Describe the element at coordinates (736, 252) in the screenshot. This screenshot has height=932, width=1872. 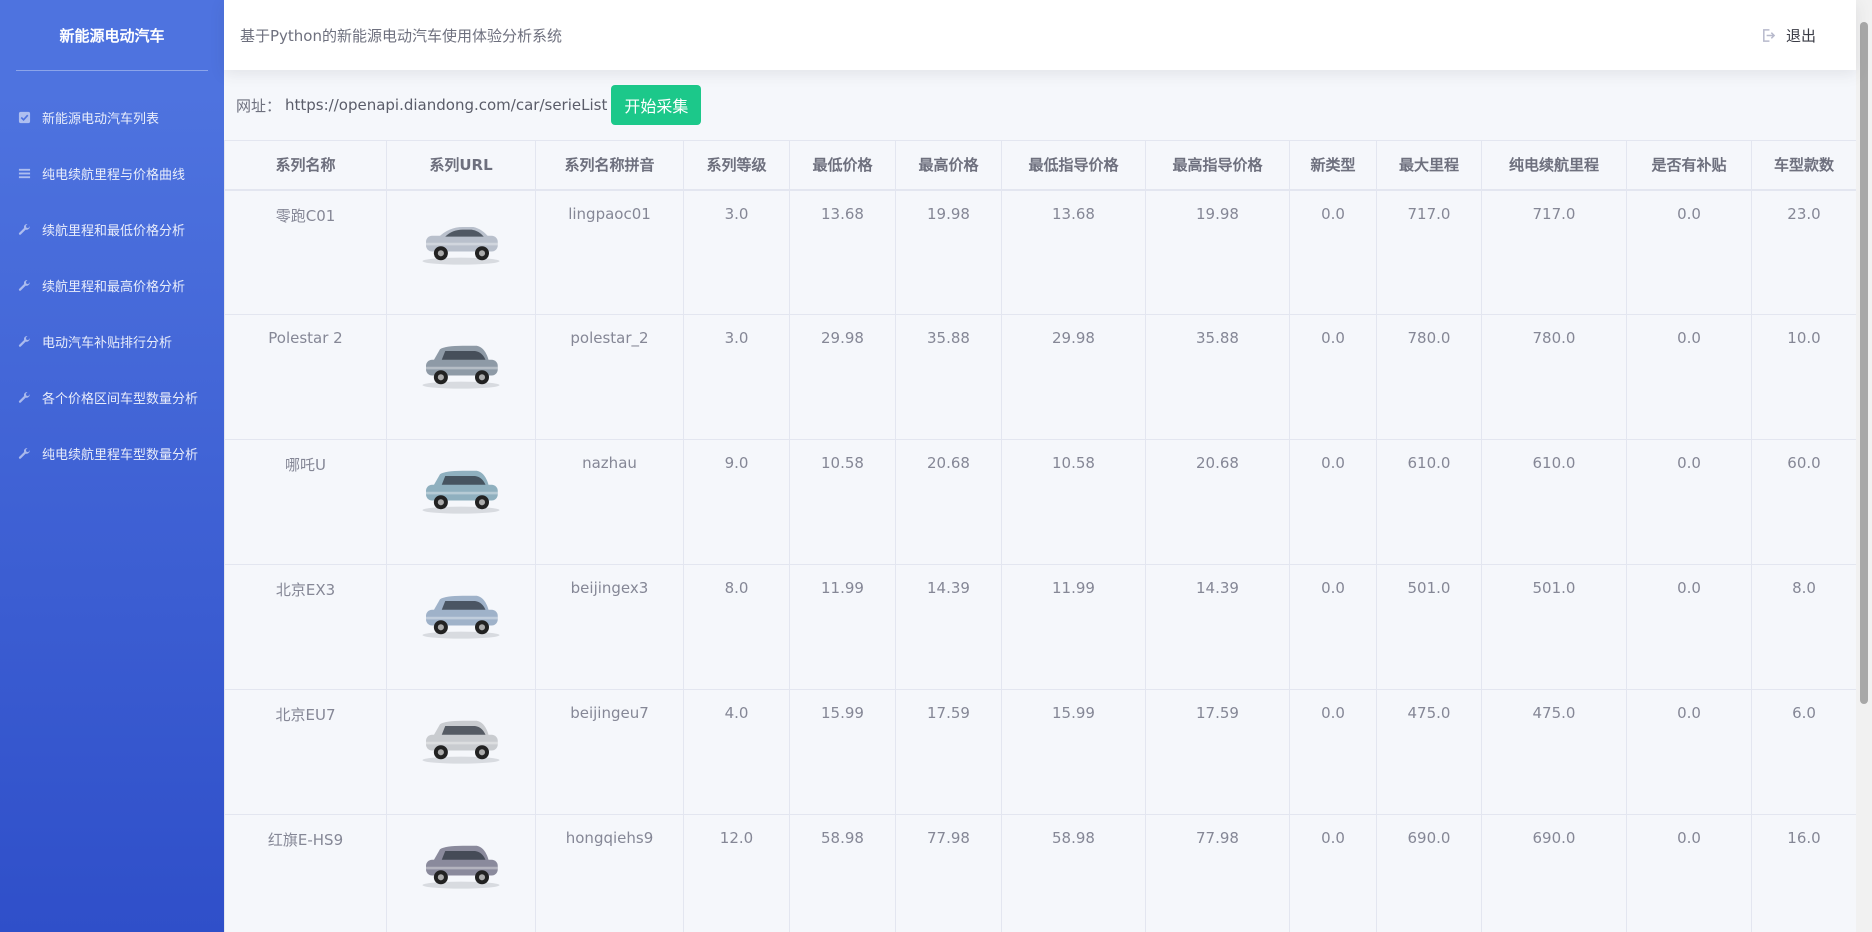
I see `level-cell: 3.0` at that location.